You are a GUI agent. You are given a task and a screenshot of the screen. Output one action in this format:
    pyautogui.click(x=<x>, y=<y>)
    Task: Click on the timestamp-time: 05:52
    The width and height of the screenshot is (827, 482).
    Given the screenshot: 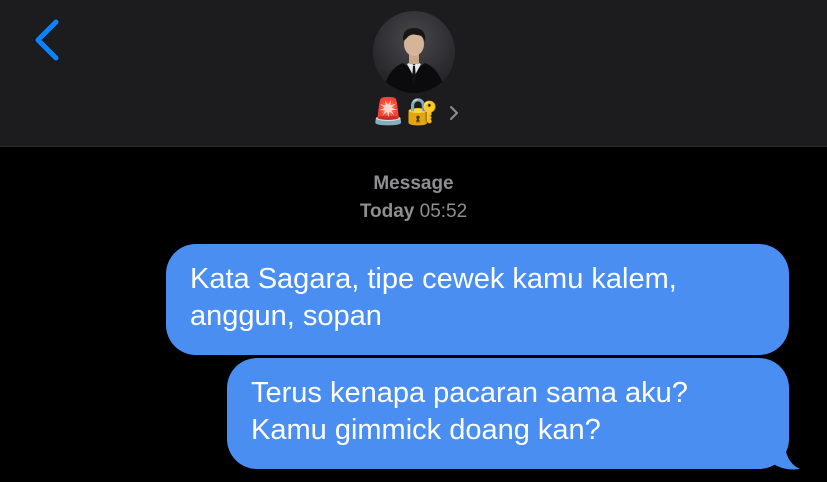 What is the action you would take?
    pyautogui.click(x=443, y=211)
    